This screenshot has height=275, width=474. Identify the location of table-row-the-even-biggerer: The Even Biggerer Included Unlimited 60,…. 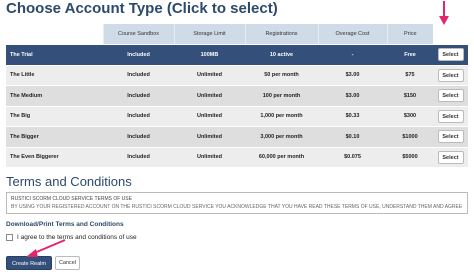
(237, 157).